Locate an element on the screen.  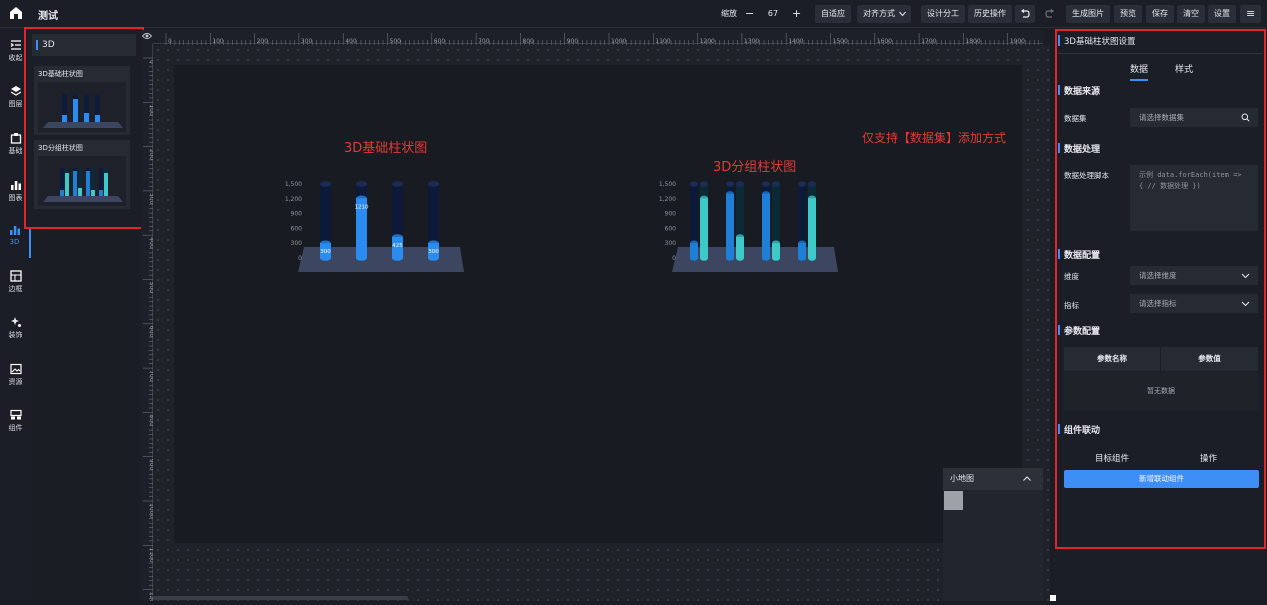
ruler-label: 1500 is located at coordinates (840, 41).